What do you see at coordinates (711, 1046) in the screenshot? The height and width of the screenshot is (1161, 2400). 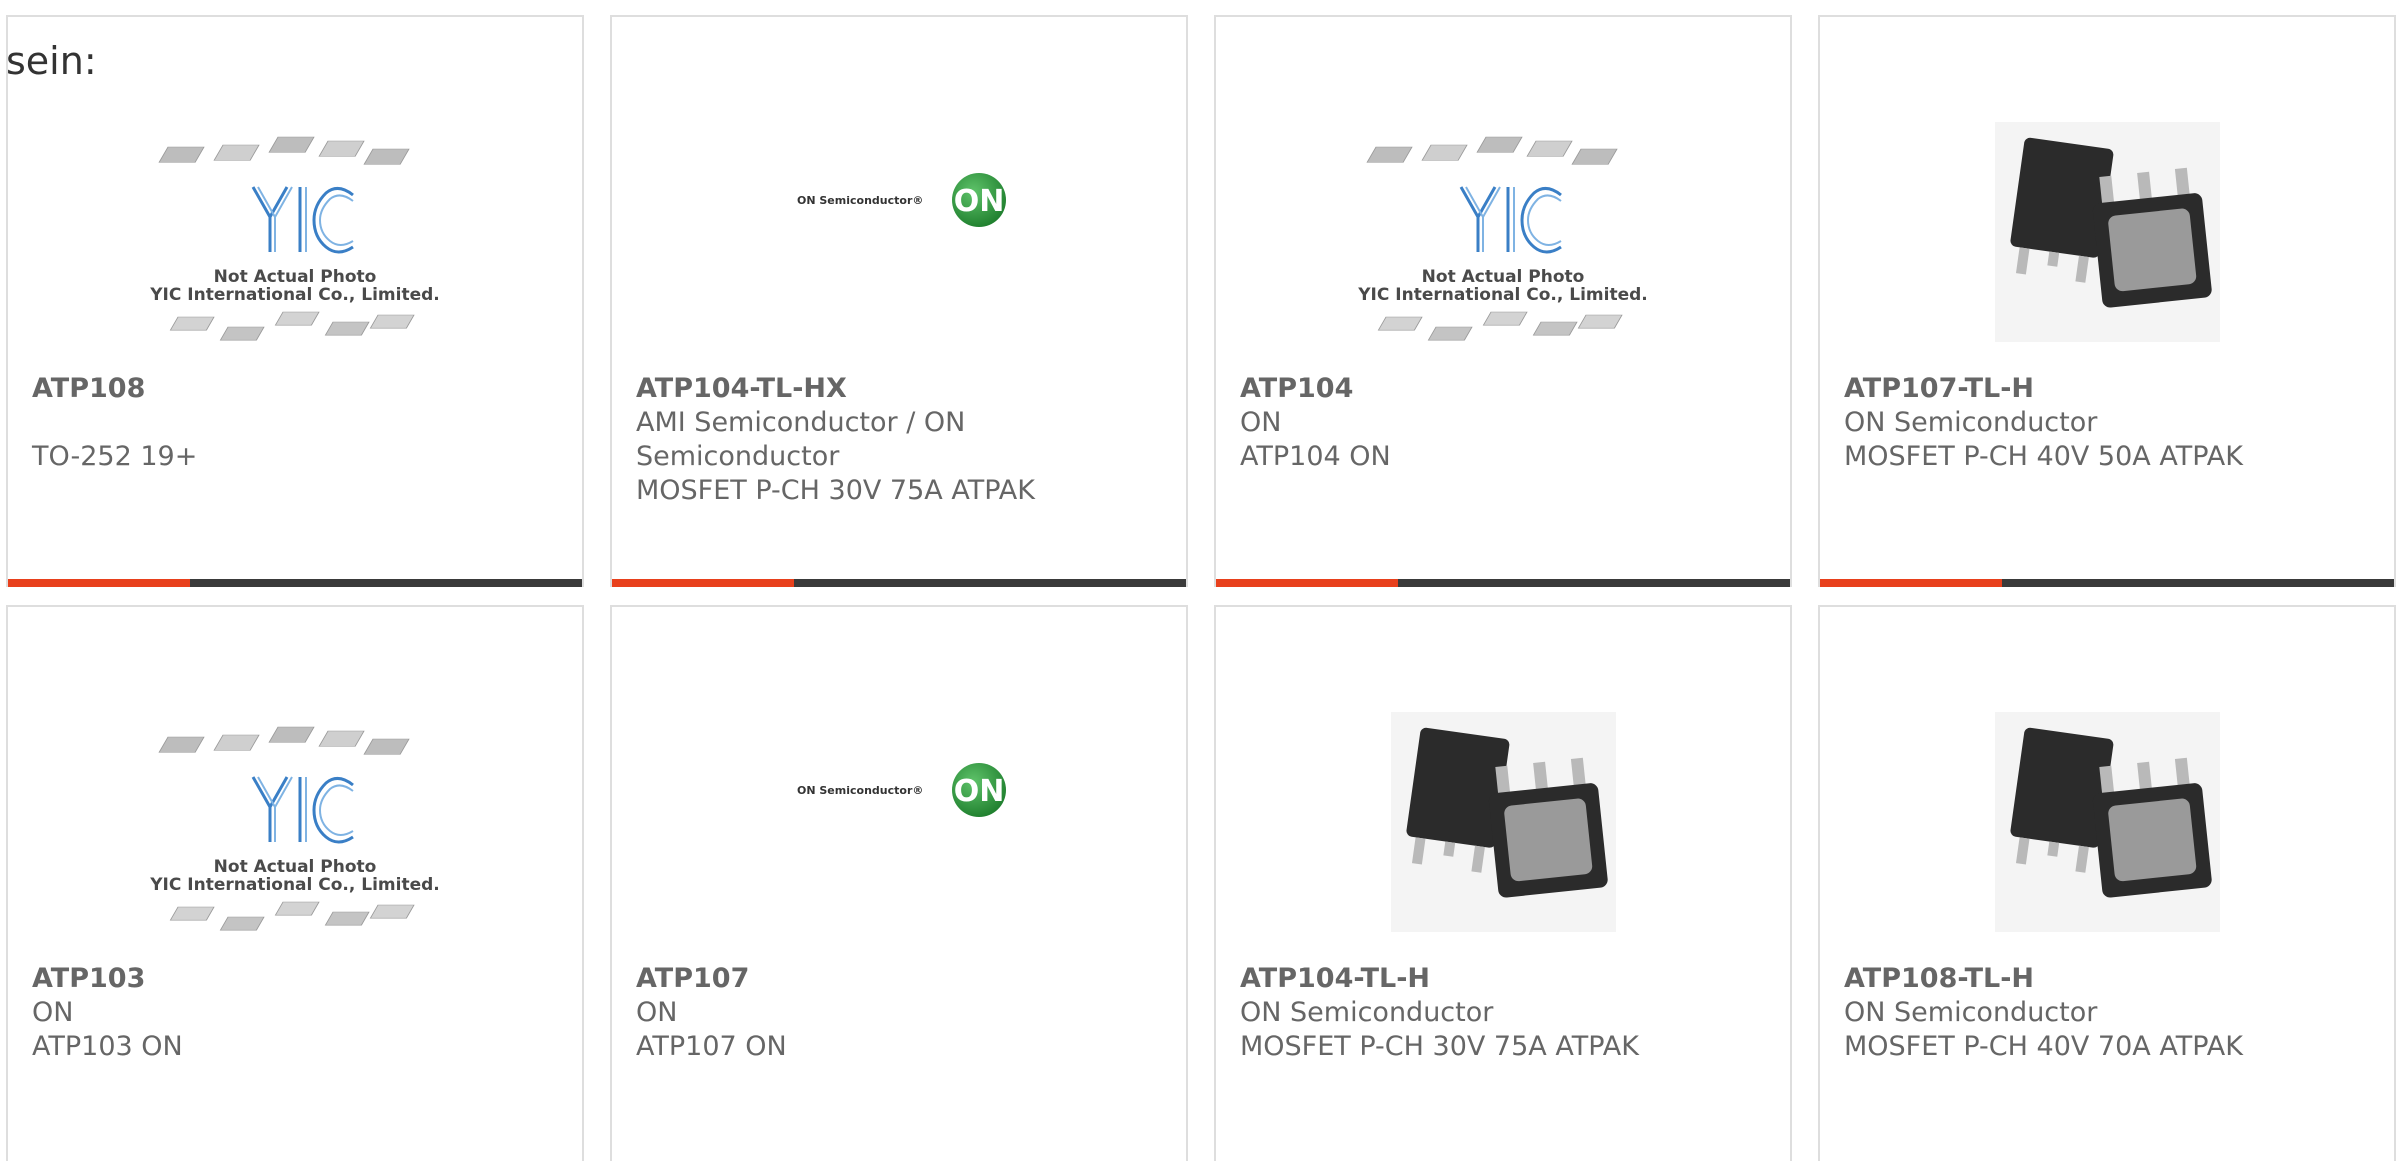 I see `product-description: ATP107 ON` at bounding box center [711, 1046].